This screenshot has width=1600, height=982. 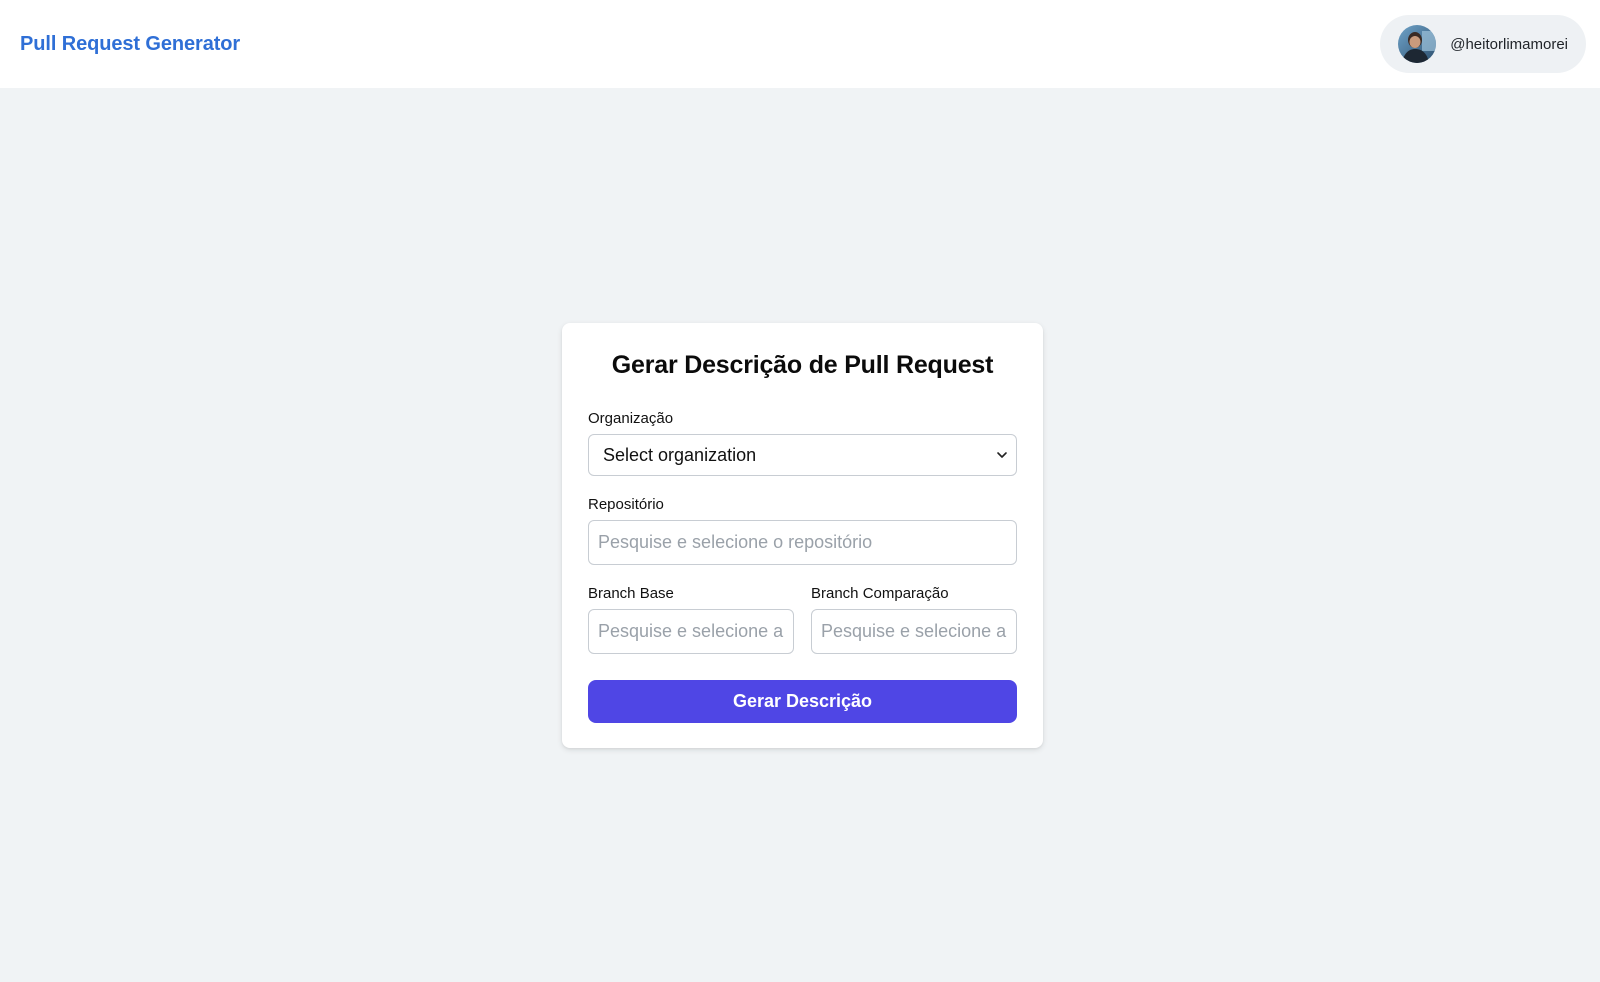 I want to click on app-title: Pull Request Generator, so click(x=130, y=44).